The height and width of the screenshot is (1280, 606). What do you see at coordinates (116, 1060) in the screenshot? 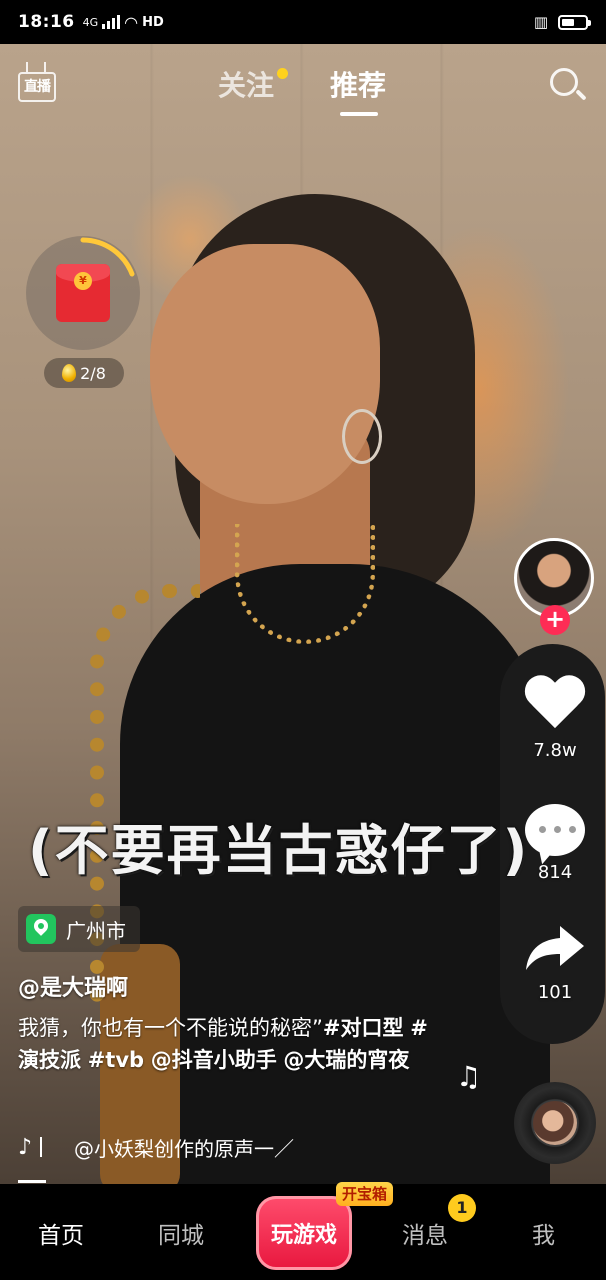
I see `hashtag-tvb: #tvb` at bounding box center [116, 1060].